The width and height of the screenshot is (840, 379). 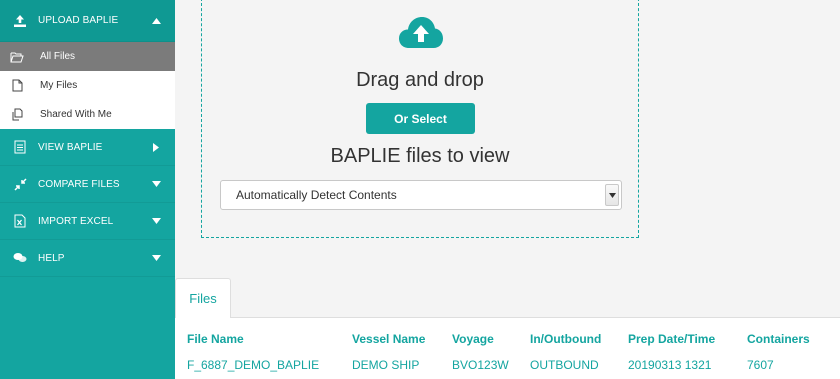 What do you see at coordinates (420, 80) in the screenshot?
I see `drag-and-drop-title: Drag and drop` at bounding box center [420, 80].